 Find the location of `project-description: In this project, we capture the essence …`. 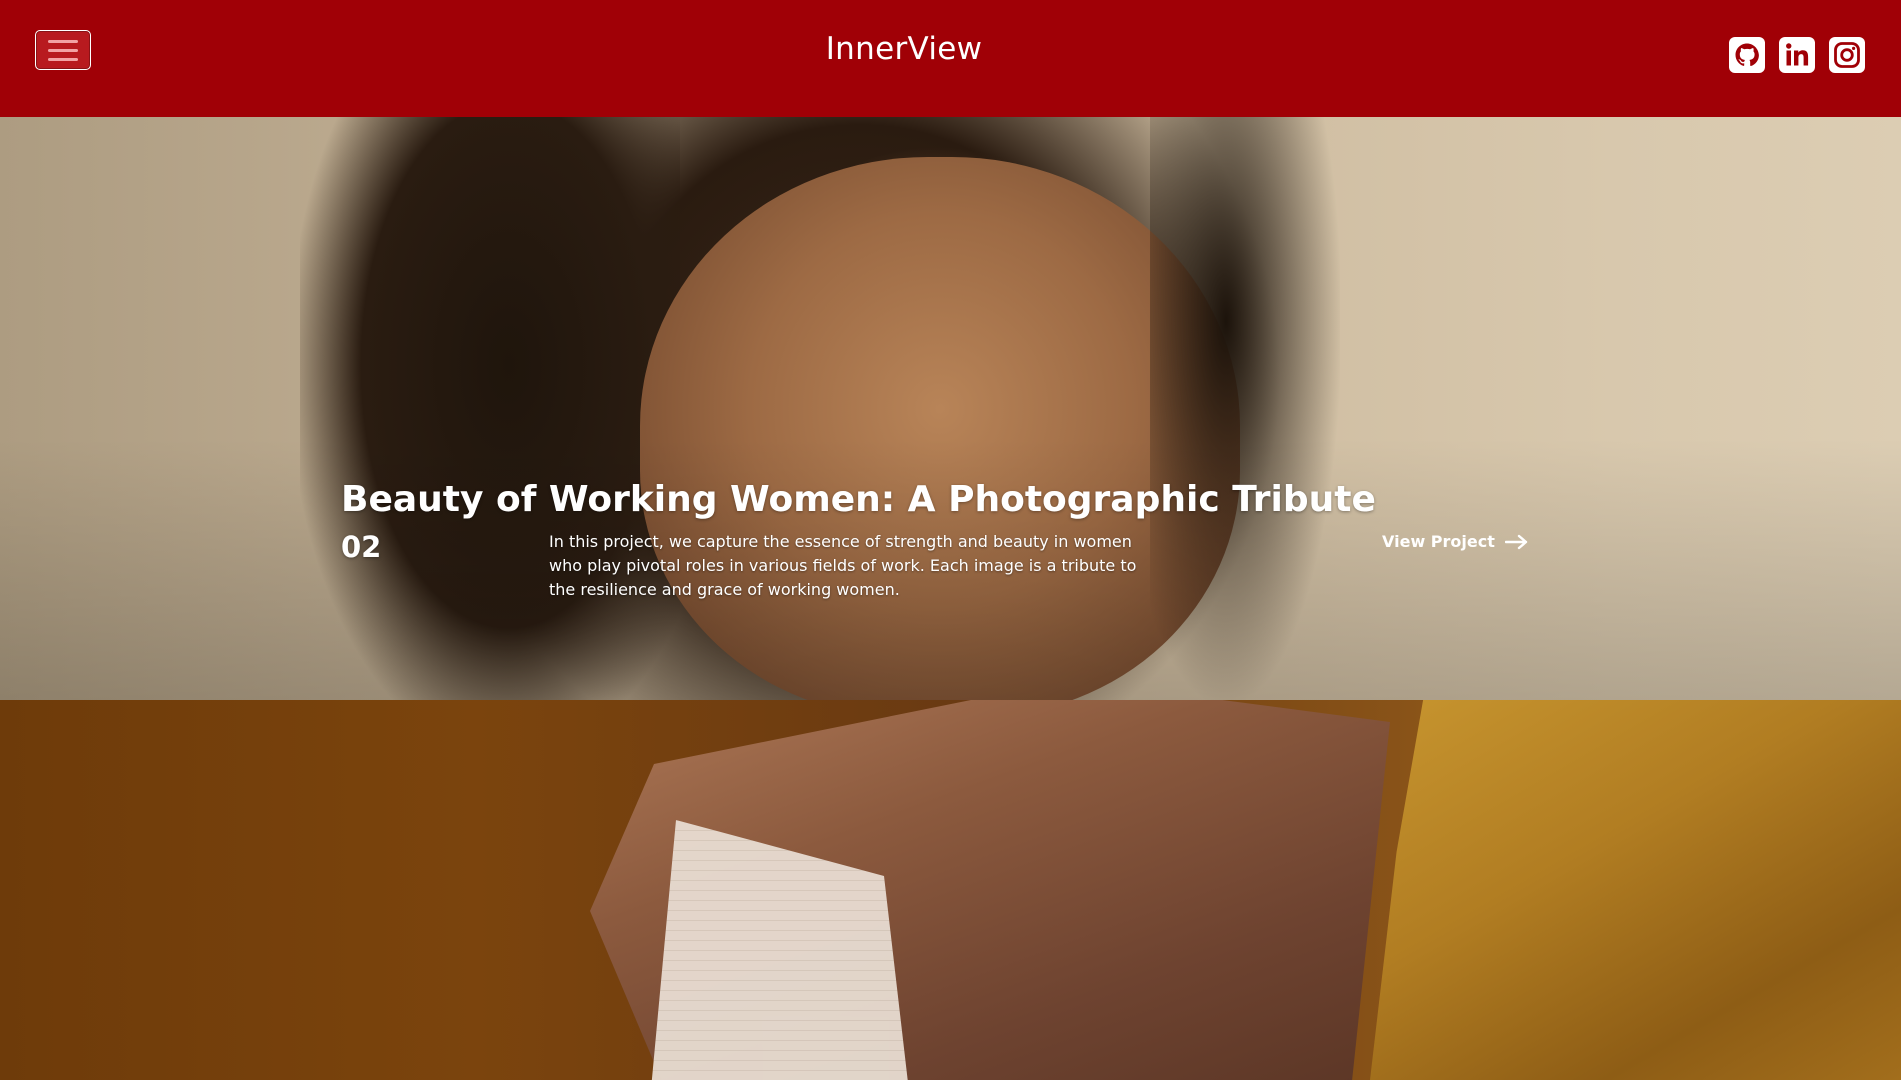

project-description: In this project, we capture the essence … is located at coordinates (843, 565).